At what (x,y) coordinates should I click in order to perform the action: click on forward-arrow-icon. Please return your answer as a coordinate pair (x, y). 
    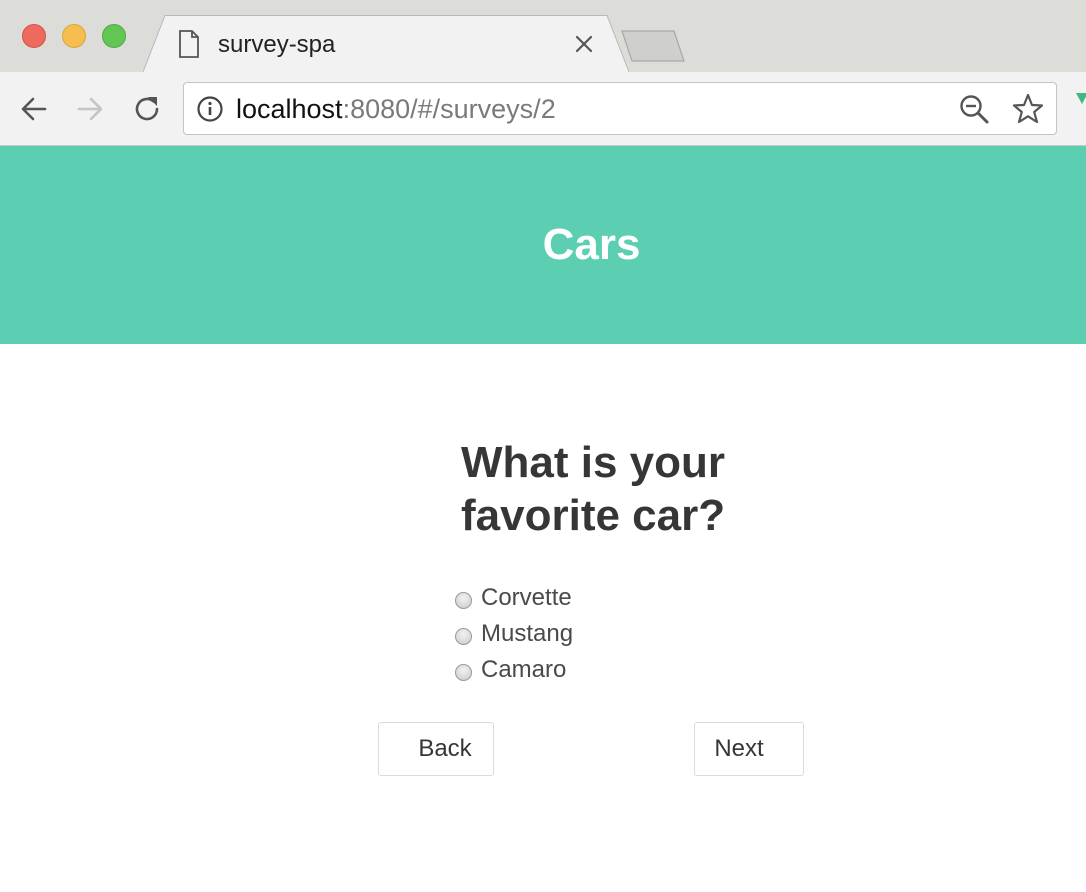
    Looking at the image, I should click on (90, 109).